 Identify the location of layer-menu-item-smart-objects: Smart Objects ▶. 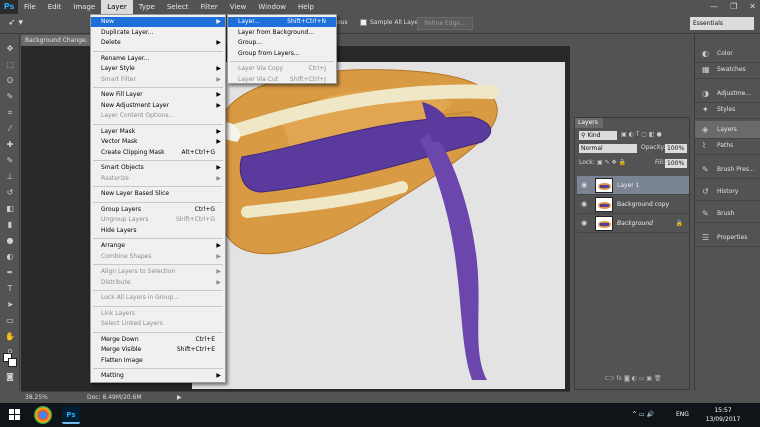
(158, 168).